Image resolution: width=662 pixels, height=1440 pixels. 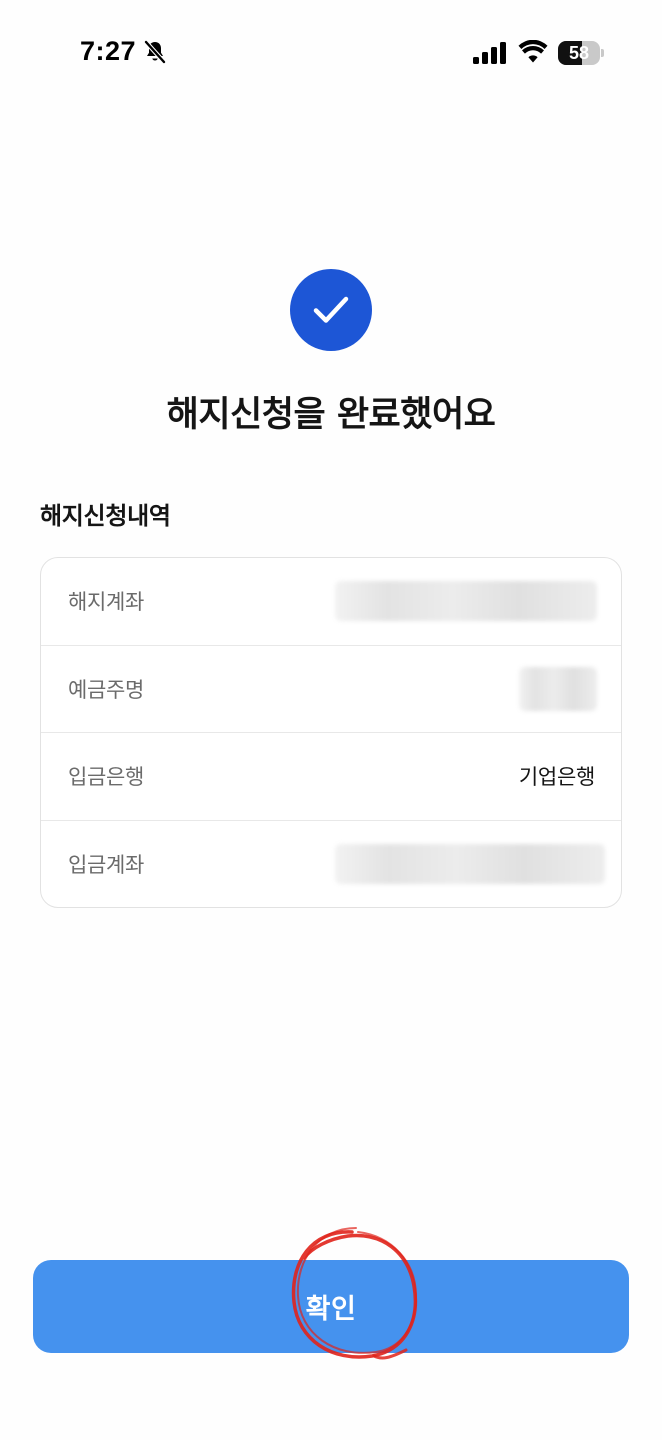 What do you see at coordinates (106, 602) in the screenshot?
I see `detail-label: 해지계좌` at bounding box center [106, 602].